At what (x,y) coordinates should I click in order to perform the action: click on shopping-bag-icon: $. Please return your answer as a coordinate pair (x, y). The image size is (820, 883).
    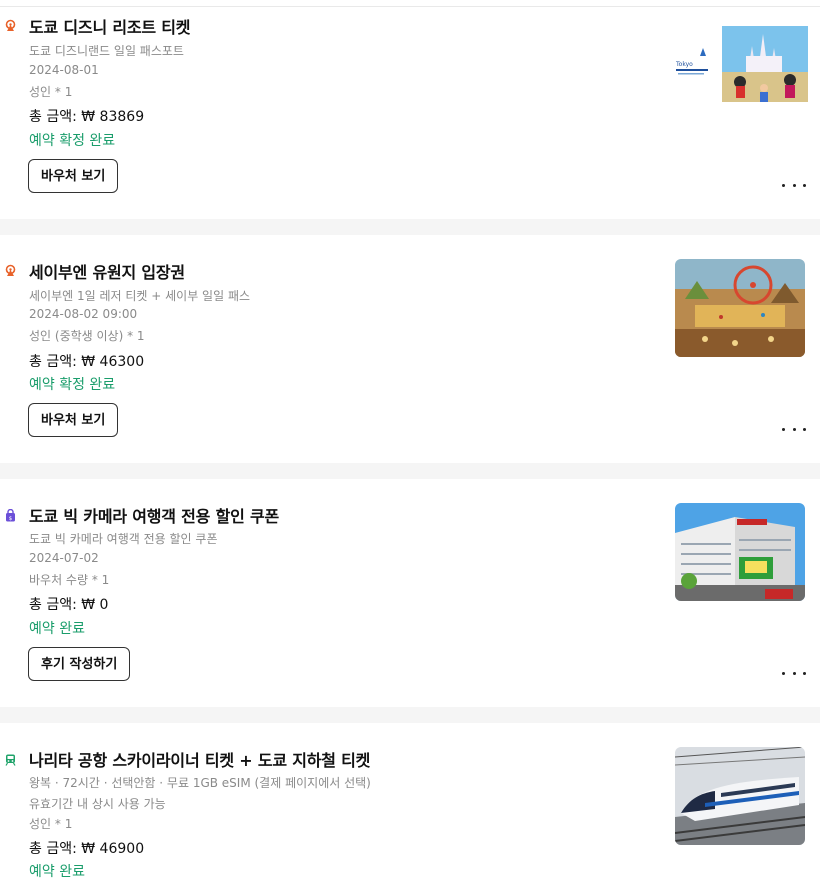
    Looking at the image, I should click on (10, 515).